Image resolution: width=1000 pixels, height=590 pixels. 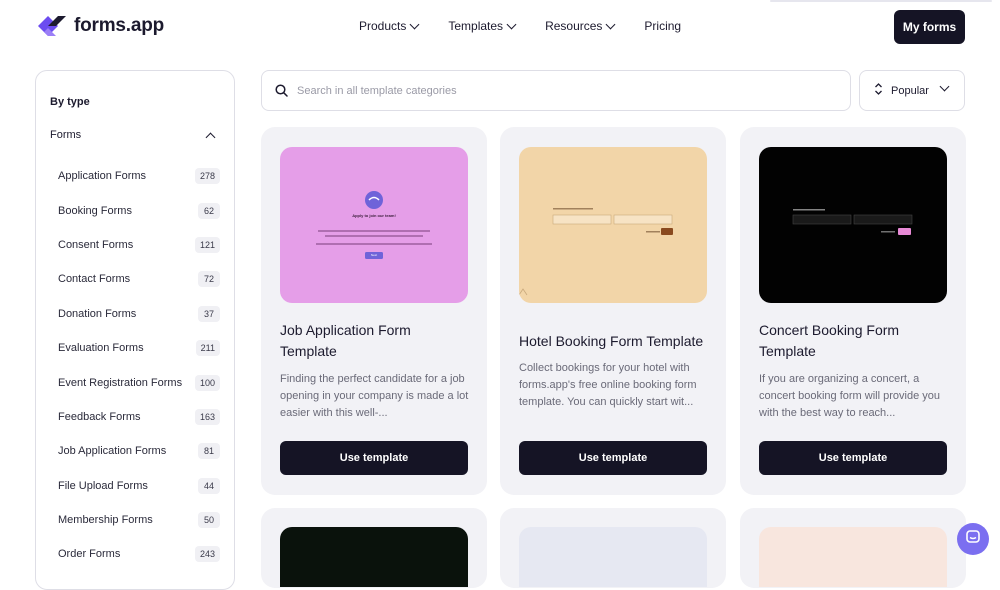 What do you see at coordinates (207, 348) in the screenshot?
I see `count-badge: 211` at bounding box center [207, 348].